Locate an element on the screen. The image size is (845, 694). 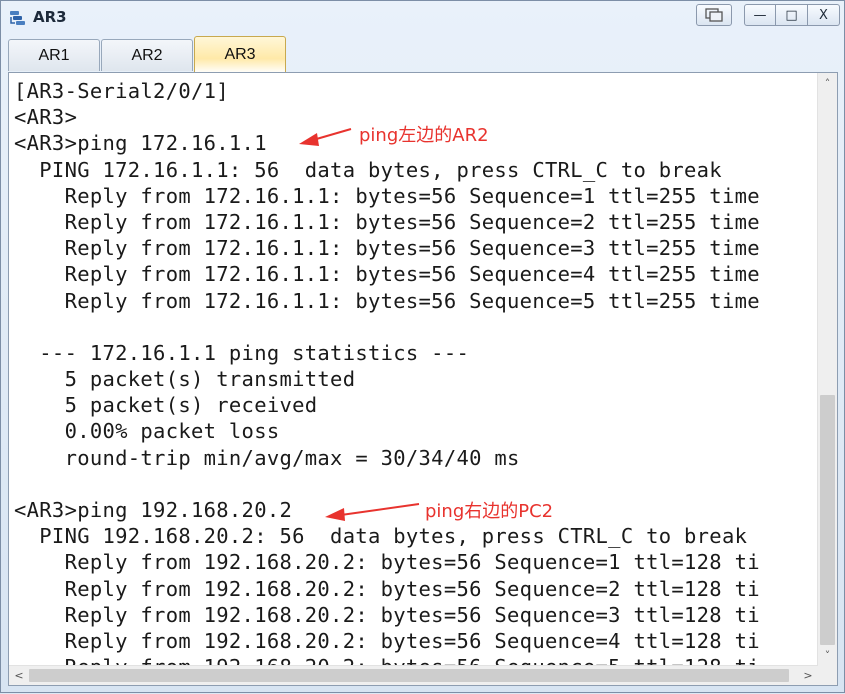
console-line: 5 packet(s) received is located at coordinates (166, 405).